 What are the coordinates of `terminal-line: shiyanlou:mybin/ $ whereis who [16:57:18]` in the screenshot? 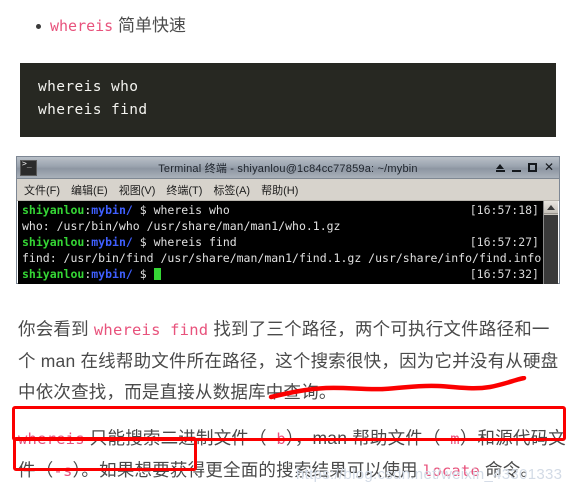 It's located at (282, 210).